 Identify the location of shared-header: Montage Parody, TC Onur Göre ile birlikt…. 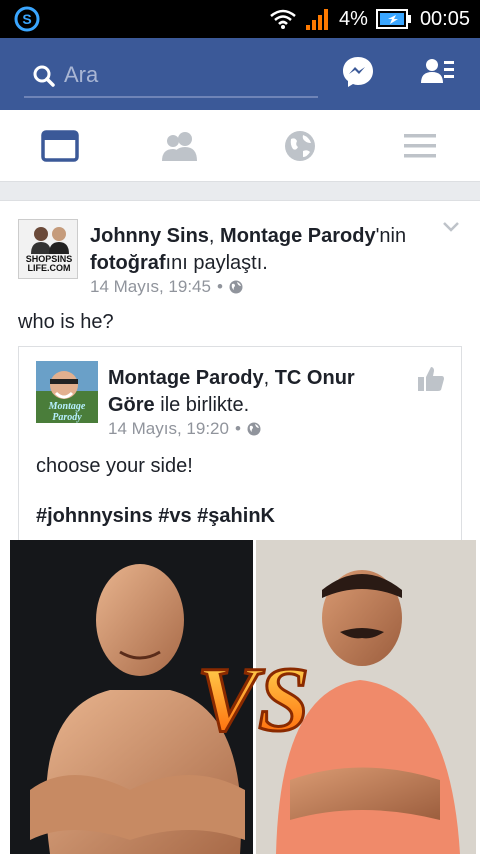
(248, 392).